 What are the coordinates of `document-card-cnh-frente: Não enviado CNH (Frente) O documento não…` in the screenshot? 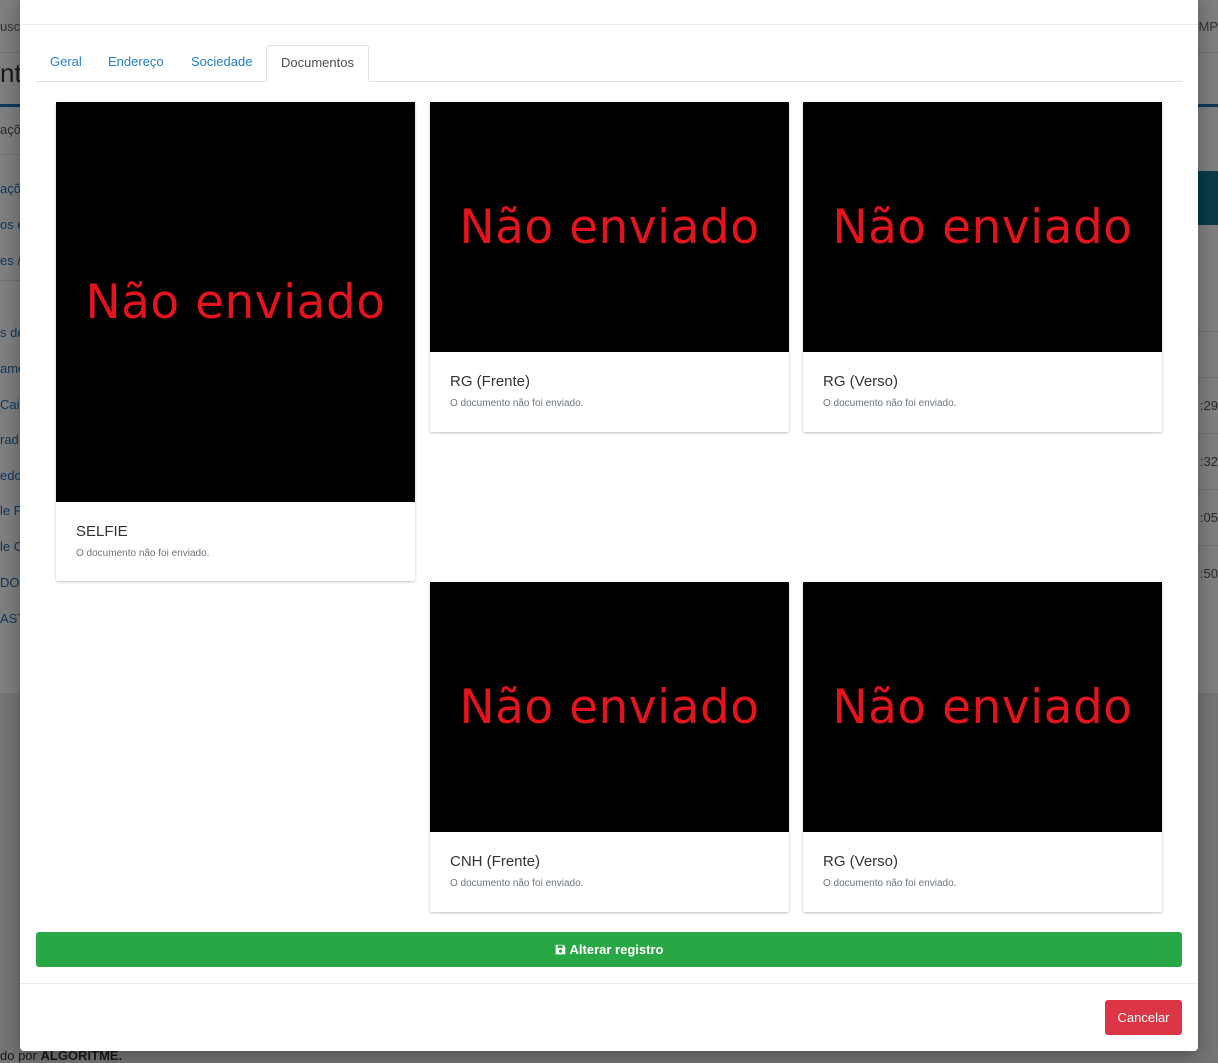 It's located at (609, 747).